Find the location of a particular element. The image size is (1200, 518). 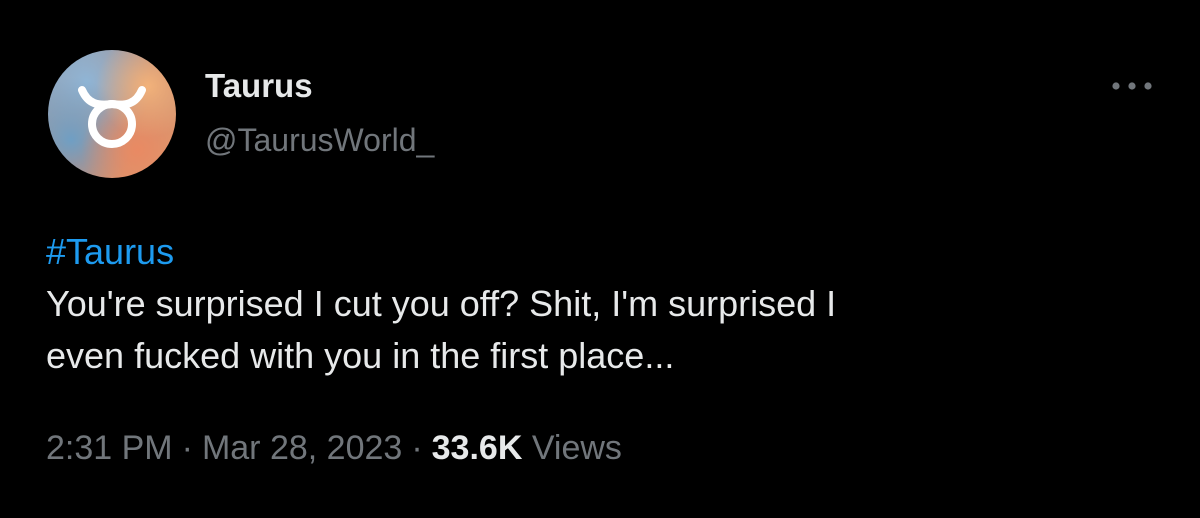

user-handle: @TaurusWorld_ is located at coordinates (319, 140).